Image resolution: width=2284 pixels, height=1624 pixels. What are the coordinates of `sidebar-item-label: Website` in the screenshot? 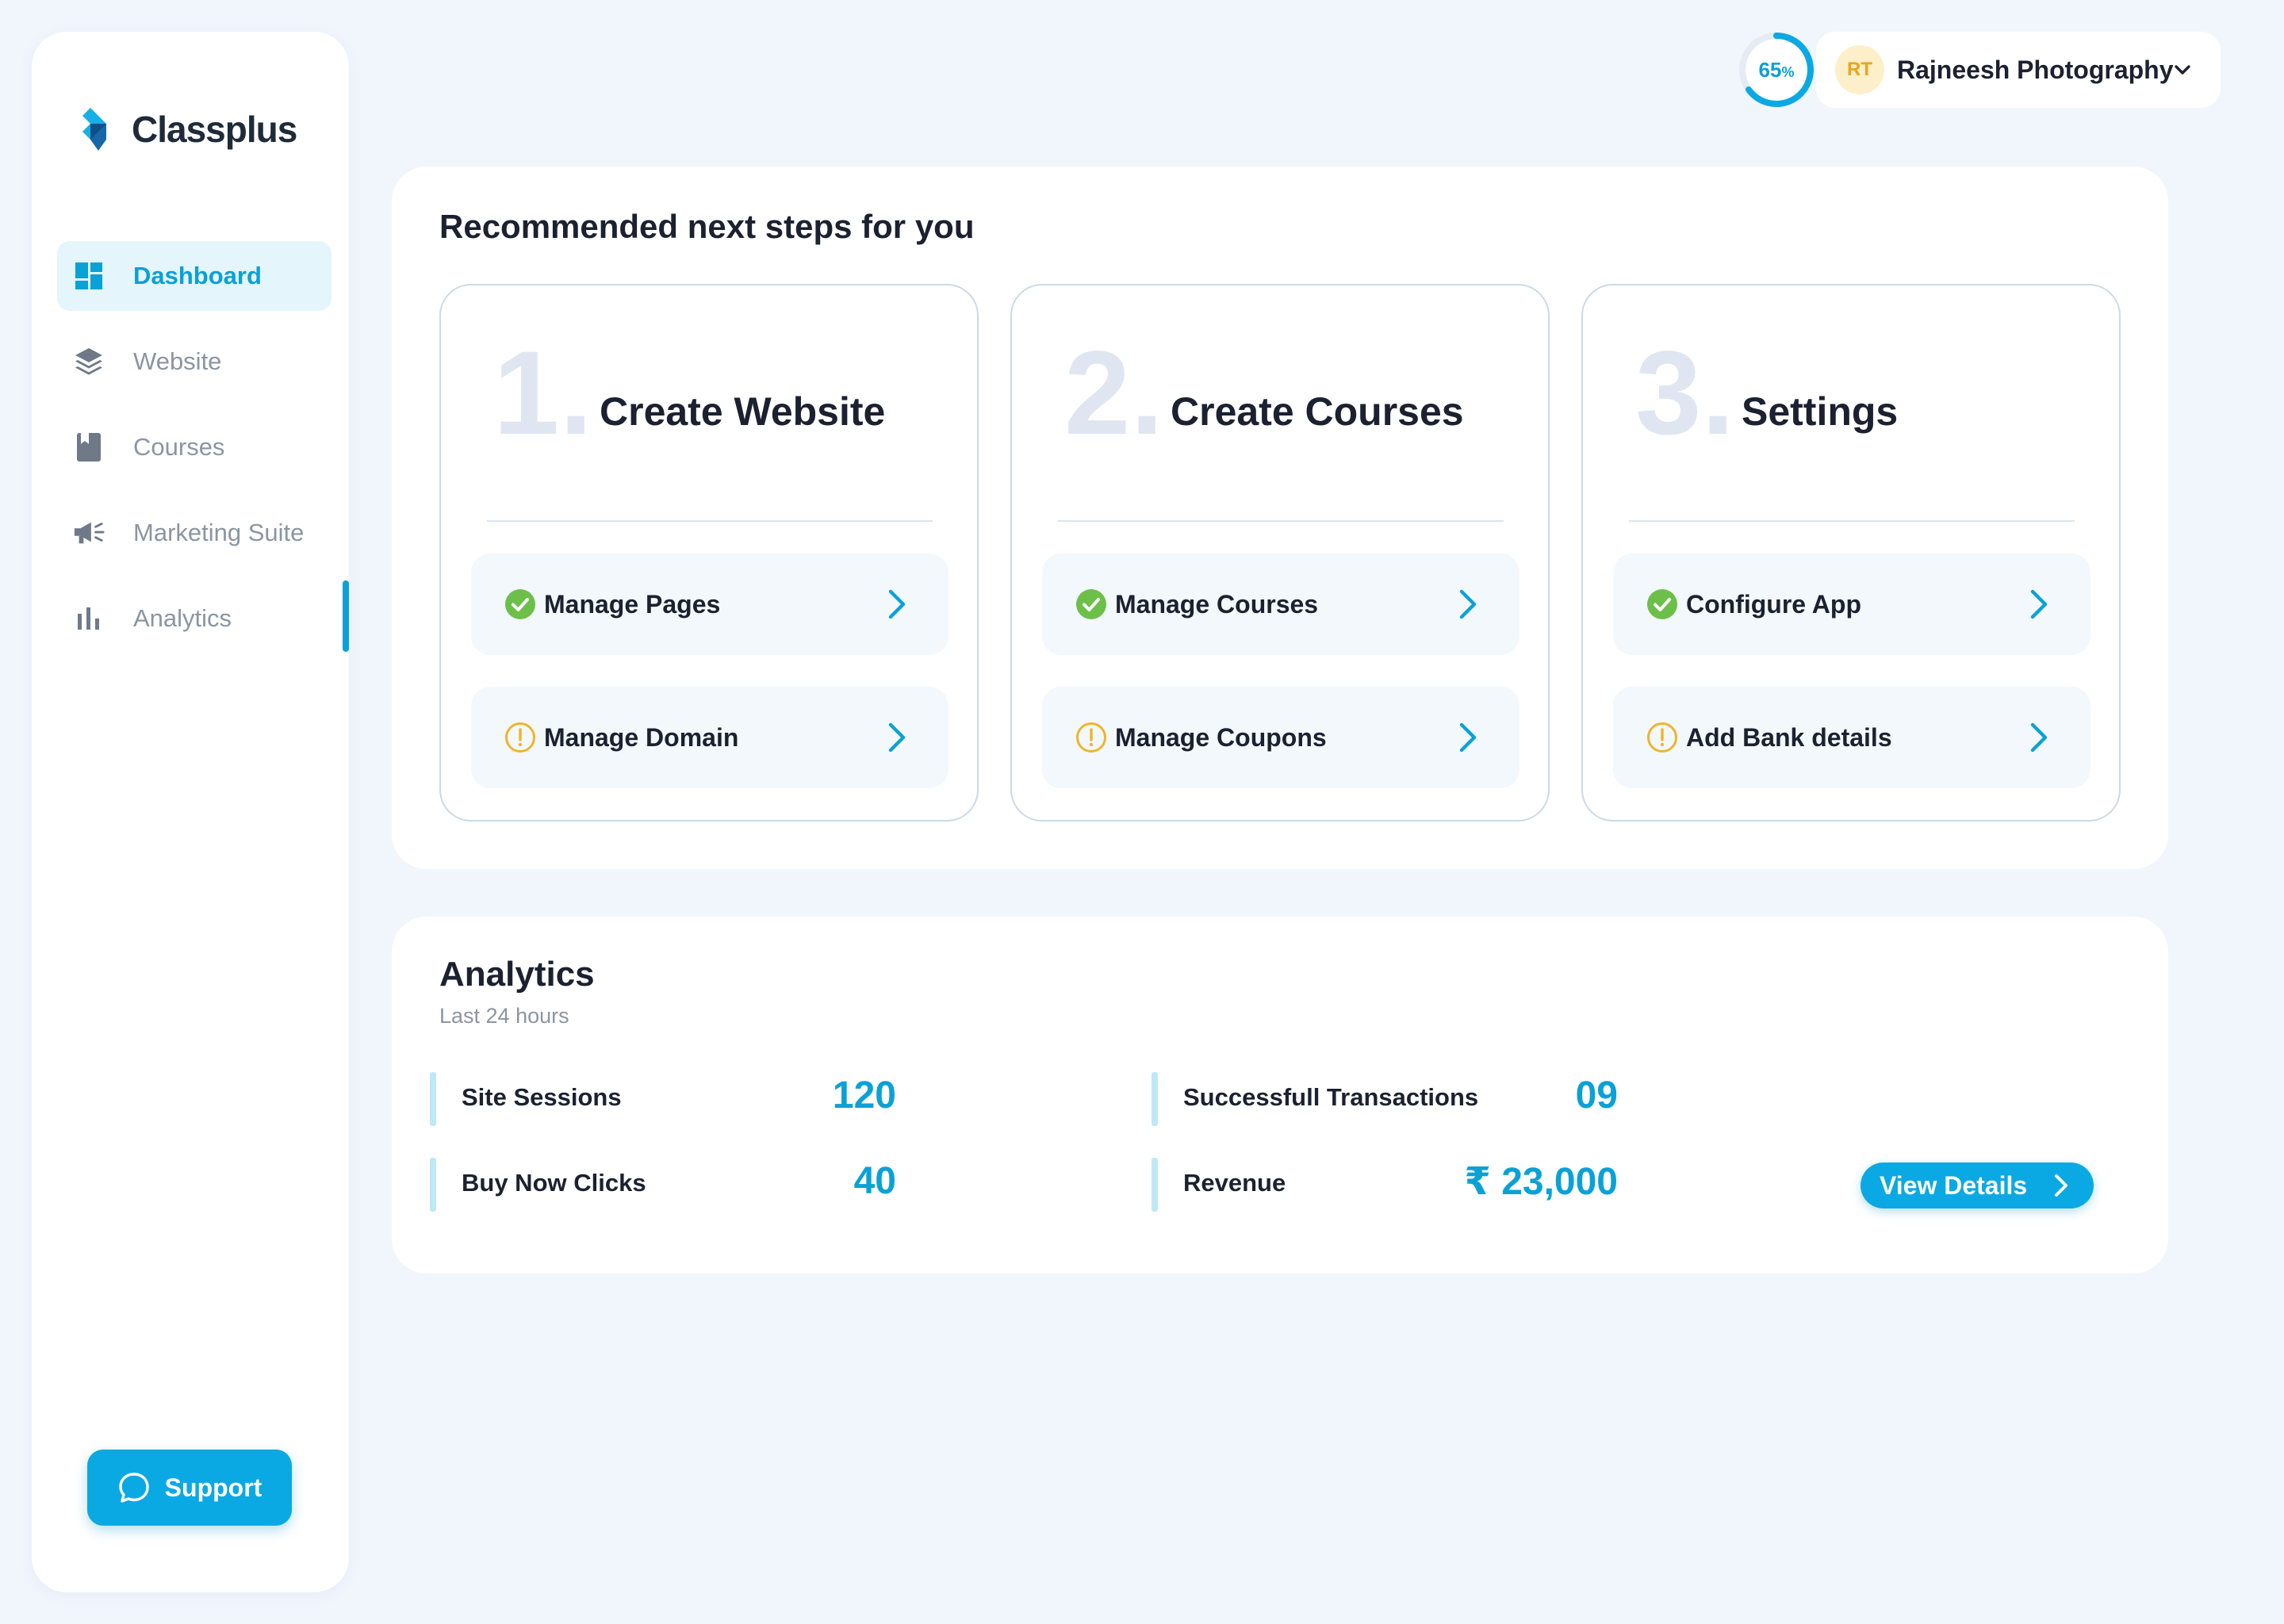 It's located at (177, 361).